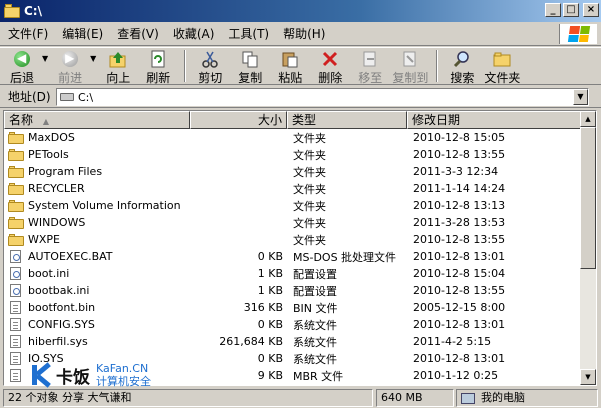  I want to click on status-location: 我的电脑, so click(527, 398).